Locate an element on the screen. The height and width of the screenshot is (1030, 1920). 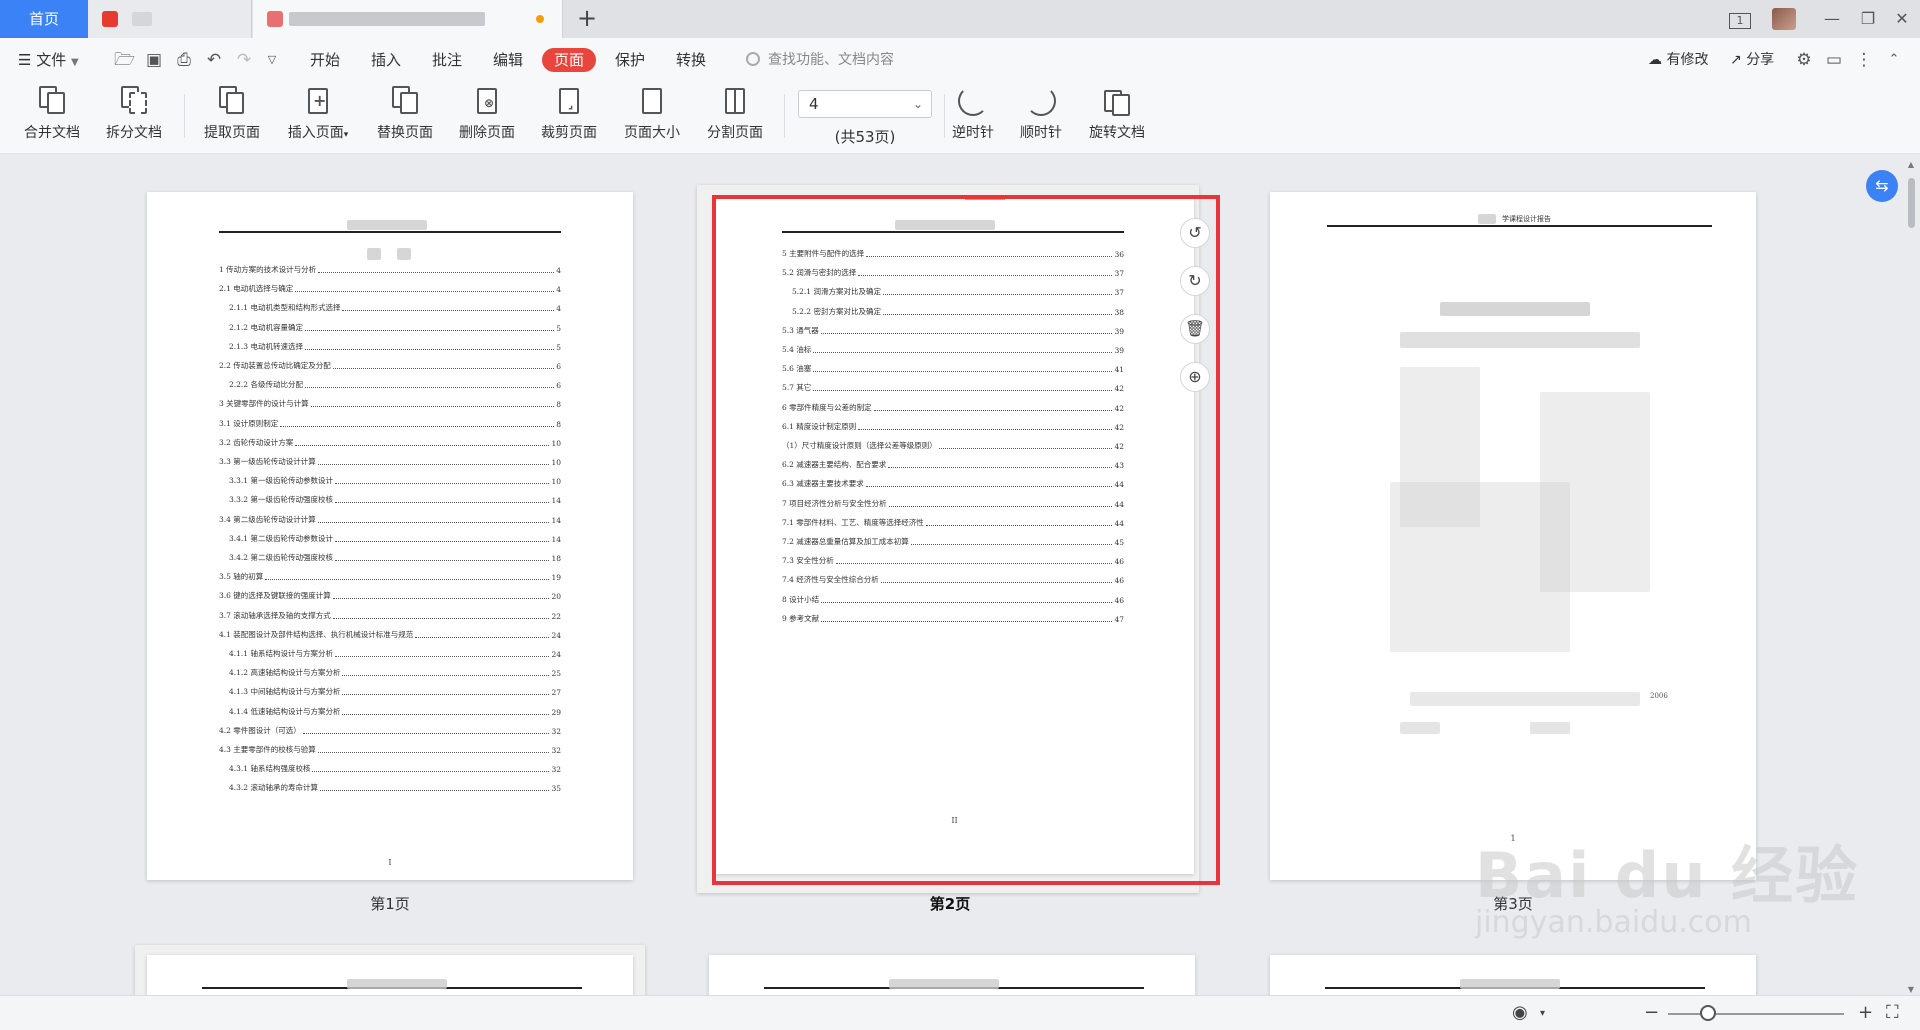
unsaved-dot-icon is located at coordinates (540, 19).